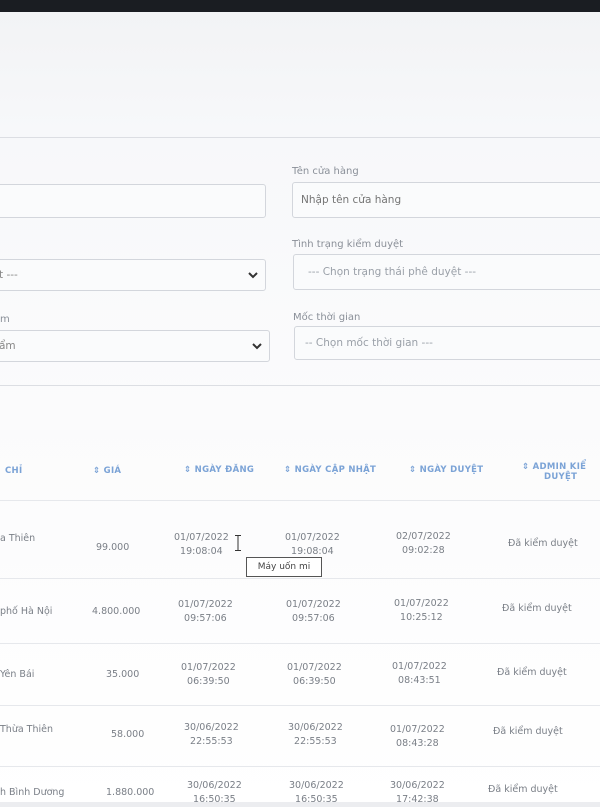  I want to click on approval-status-select: --- Chọn trạng thái phê duyệt ---, so click(446, 272).